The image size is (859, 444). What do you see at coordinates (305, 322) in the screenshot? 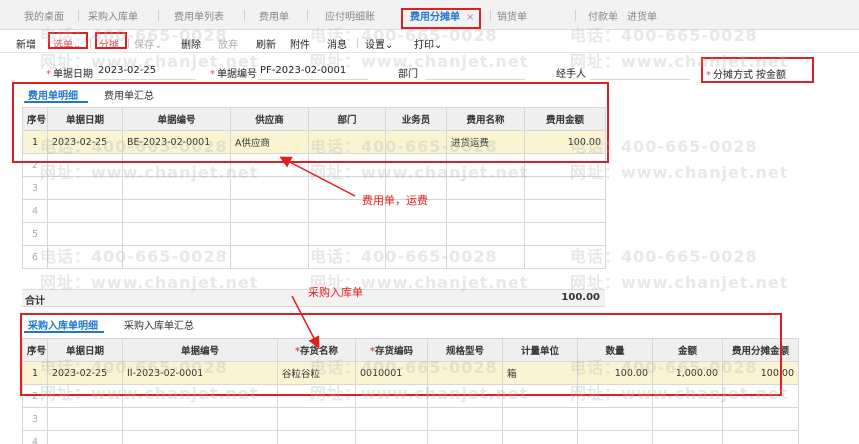
I see `arrow-to-purchase` at bounding box center [305, 322].